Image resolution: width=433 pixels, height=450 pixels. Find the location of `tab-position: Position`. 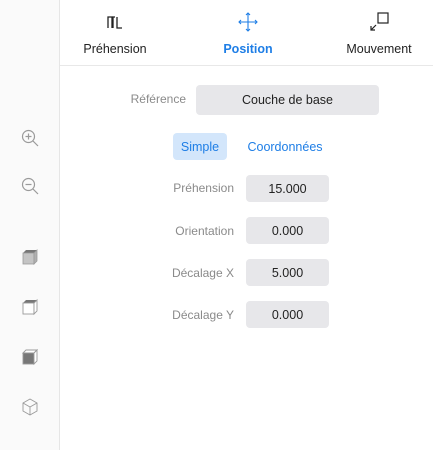

tab-position: Position is located at coordinates (248, 33).